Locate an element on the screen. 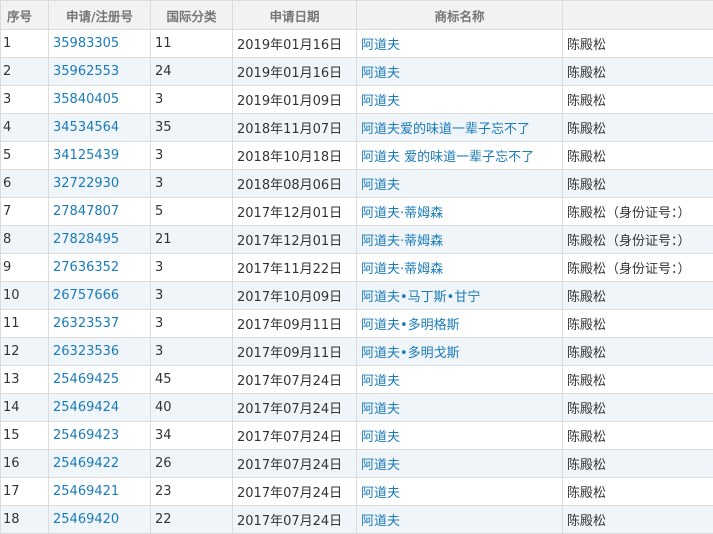 The image size is (713, 534). reg-number-link-cell: 26323536 is located at coordinates (100, 352).